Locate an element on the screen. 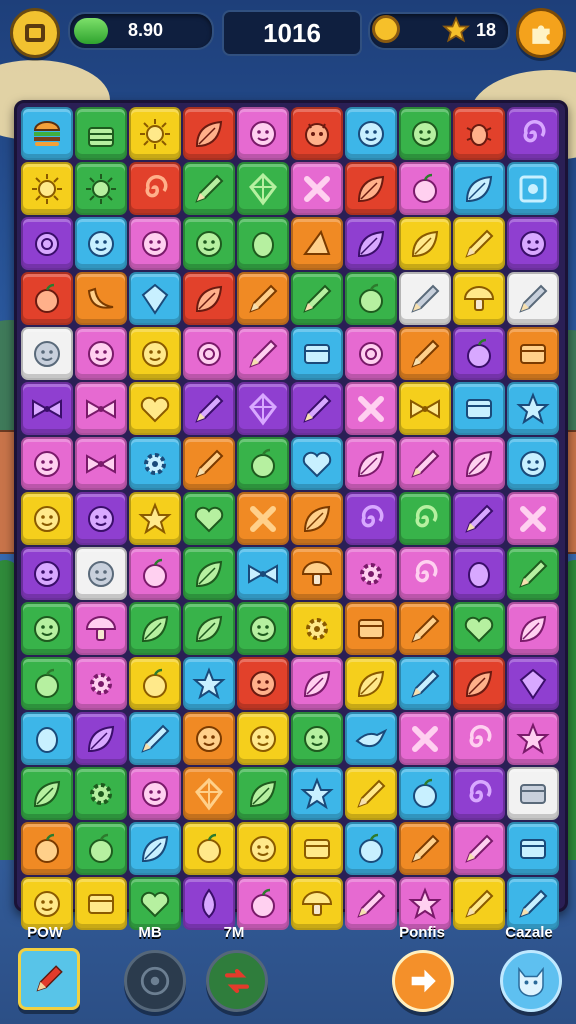 Image resolution: width=576 pixels, height=1024 pixels. tile-r13-c9 is located at coordinates (479, 793).